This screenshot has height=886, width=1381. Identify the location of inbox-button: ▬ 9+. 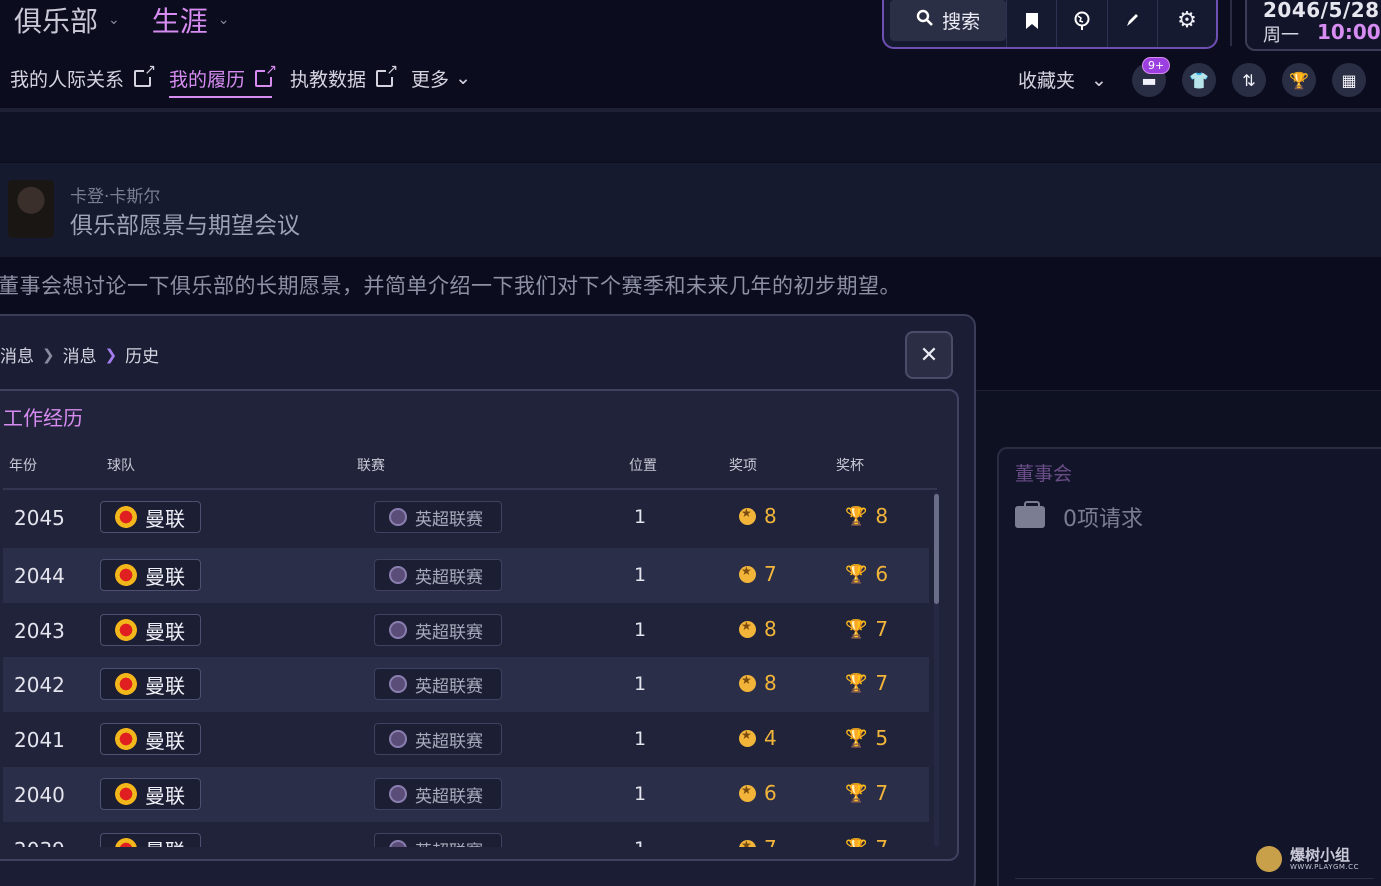
(1151, 77).